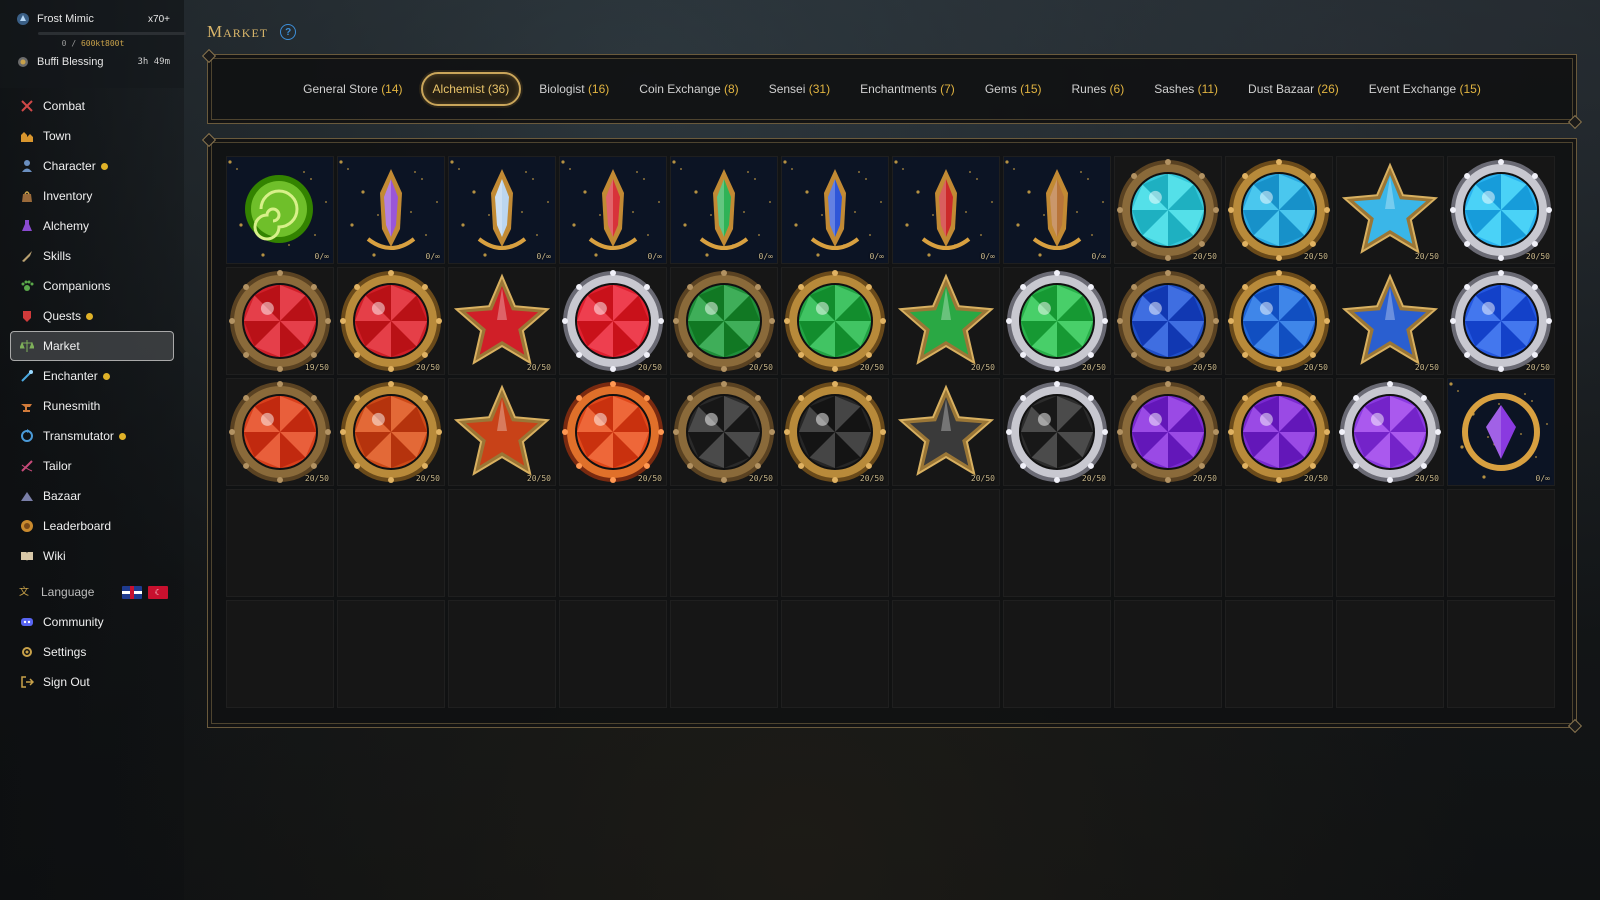  What do you see at coordinates (471, 89) in the screenshot?
I see `tab-alchemist: Alchemist (36)` at bounding box center [471, 89].